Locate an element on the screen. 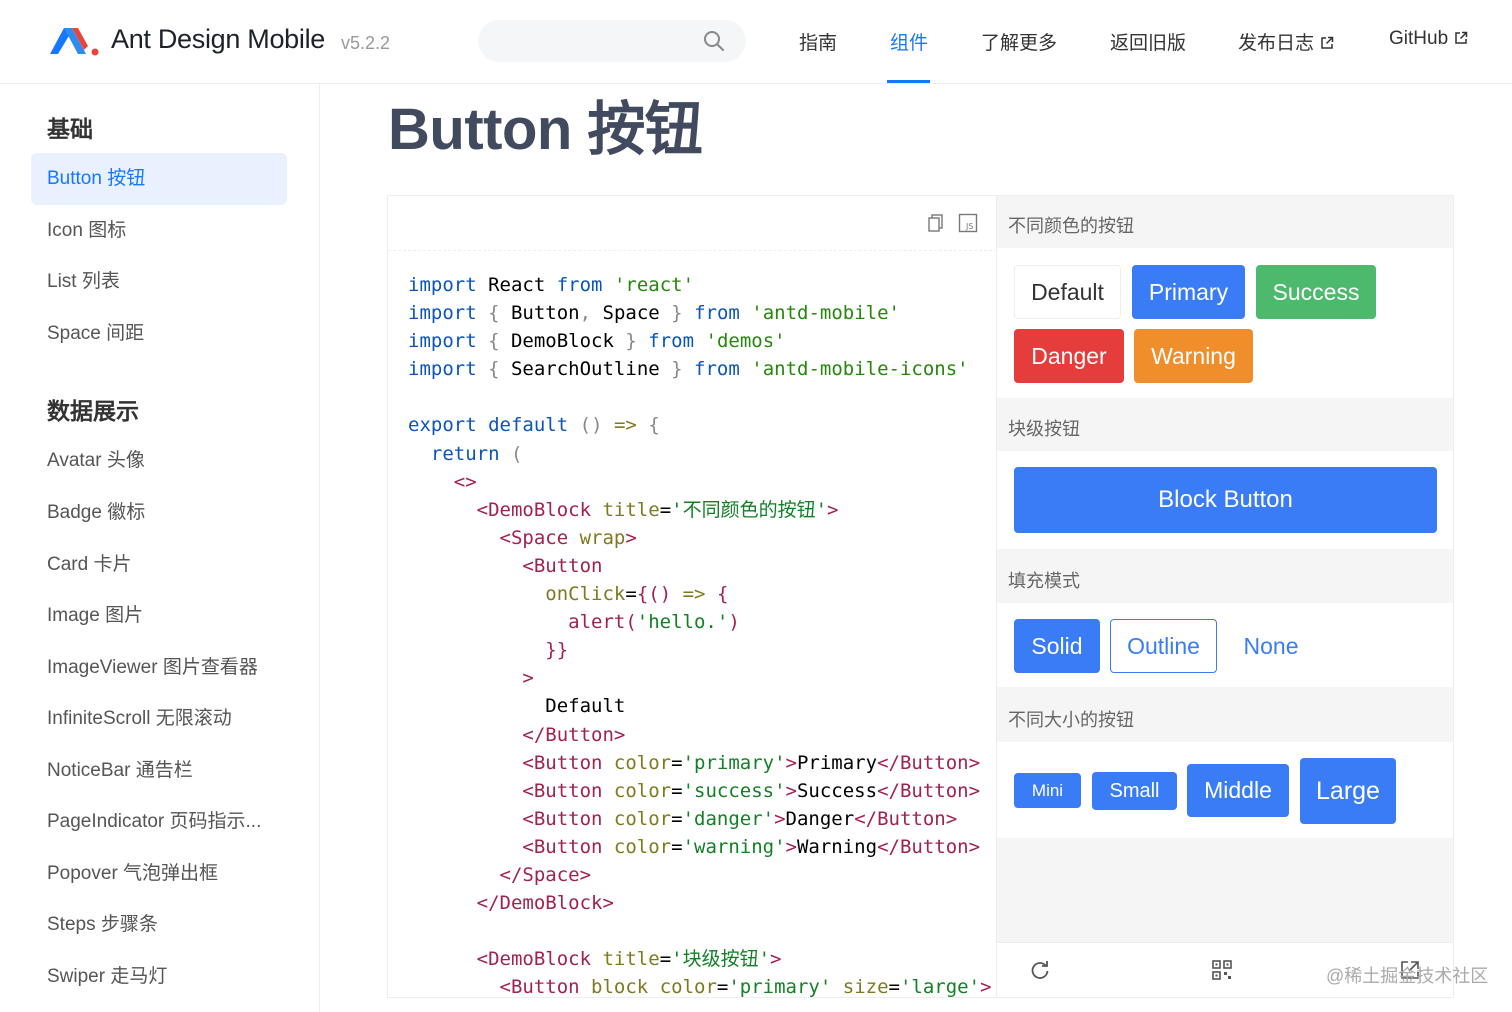 This screenshot has height=1012, width=1512. section-body-block: Block Button is located at coordinates (1225, 500).